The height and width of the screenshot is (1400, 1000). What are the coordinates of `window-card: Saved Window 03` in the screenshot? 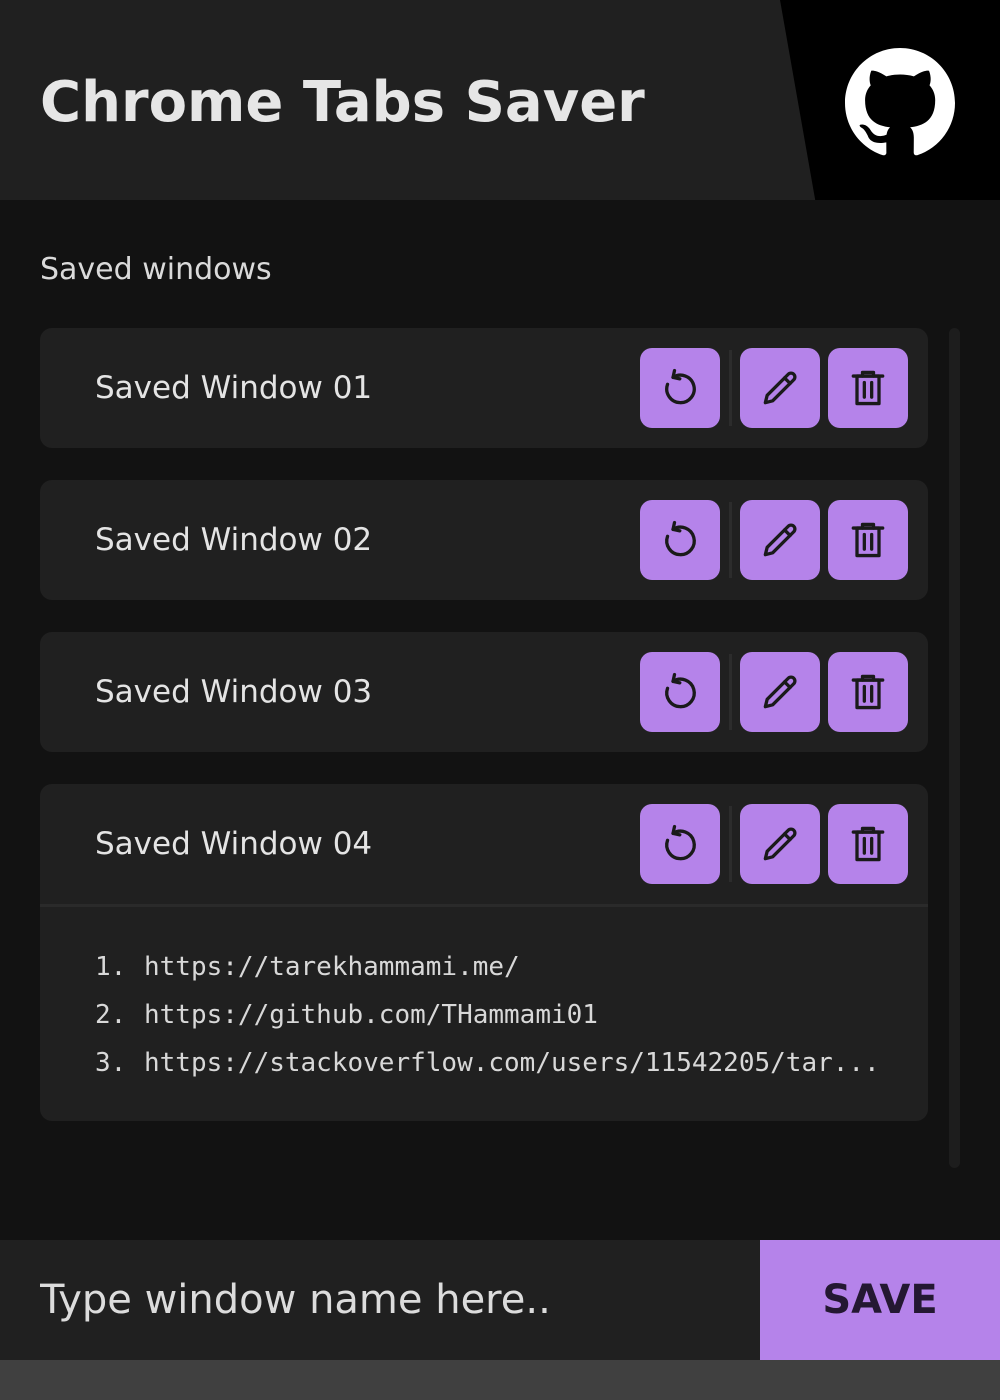 It's located at (484, 692).